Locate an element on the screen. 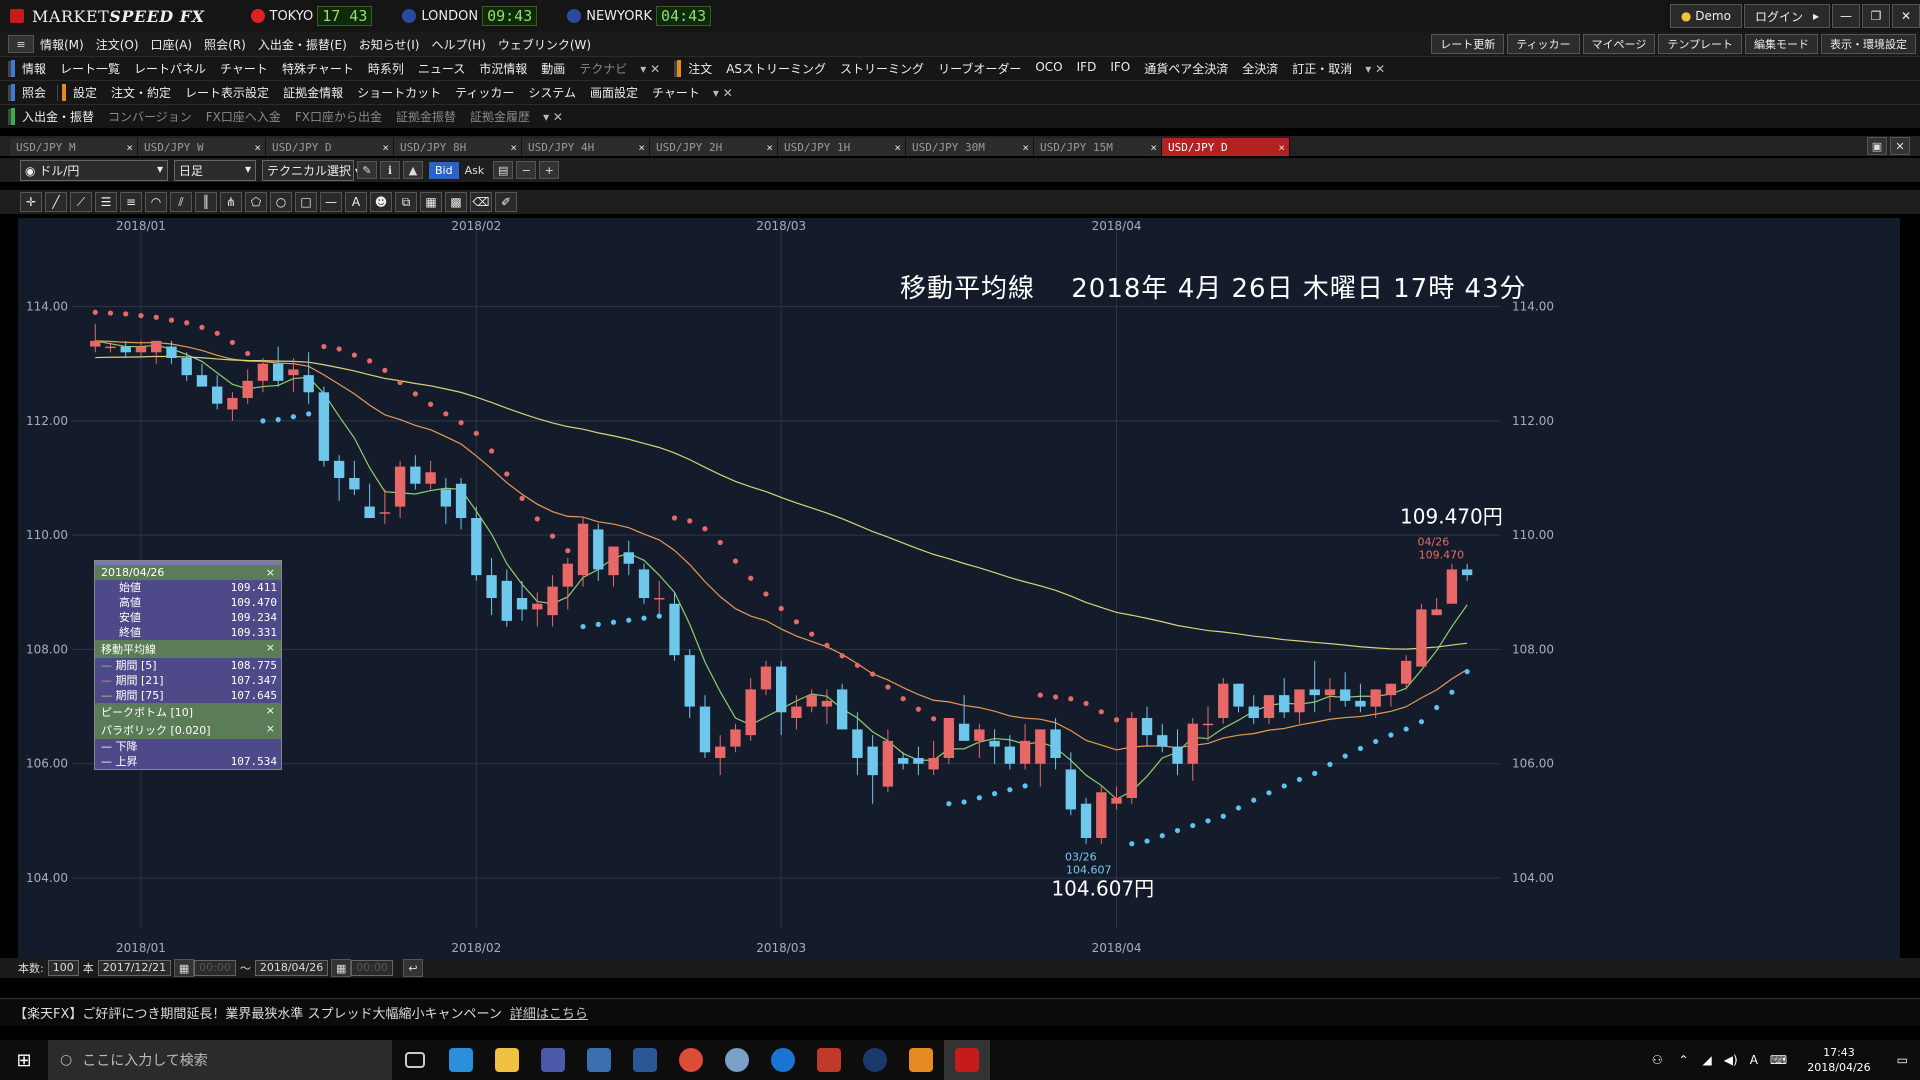  info-icon: ℹ is located at coordinates (390, 170).